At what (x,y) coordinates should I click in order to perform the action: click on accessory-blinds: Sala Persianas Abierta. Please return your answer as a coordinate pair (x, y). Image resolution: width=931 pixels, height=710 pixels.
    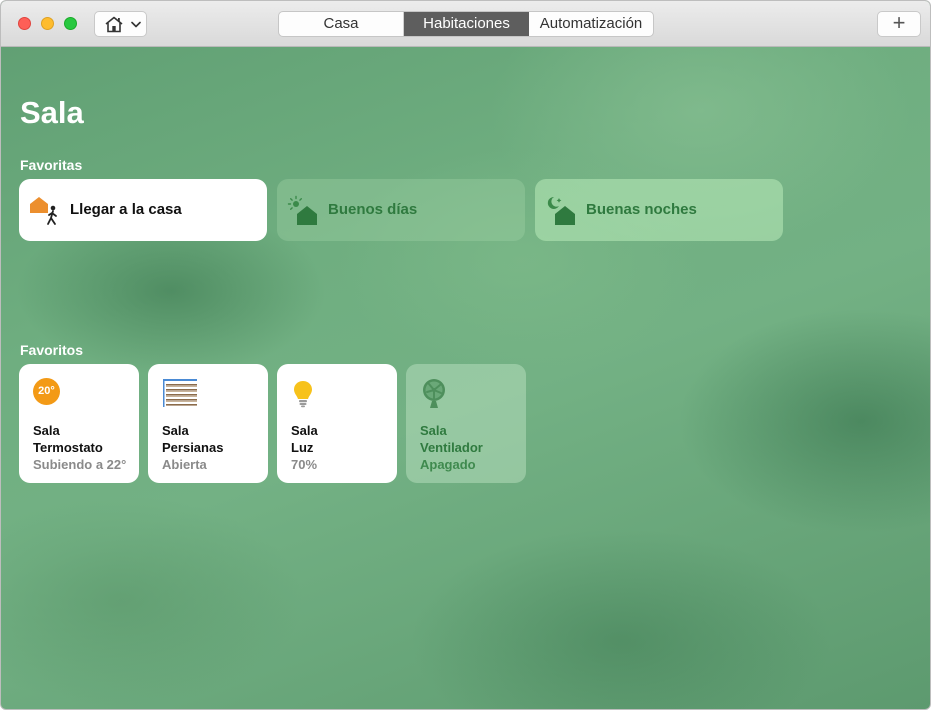
    Looking at the image, I should click on (208, 423).